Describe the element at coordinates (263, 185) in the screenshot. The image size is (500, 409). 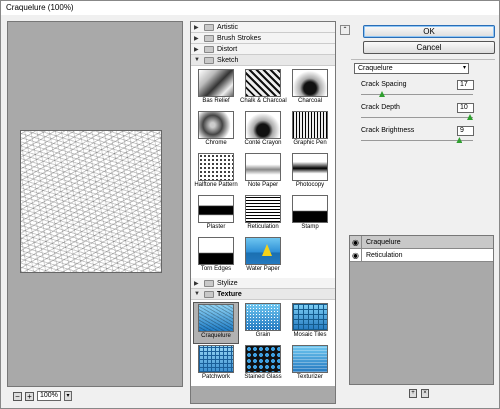
I see `filter-label: Note Paper` at that location.